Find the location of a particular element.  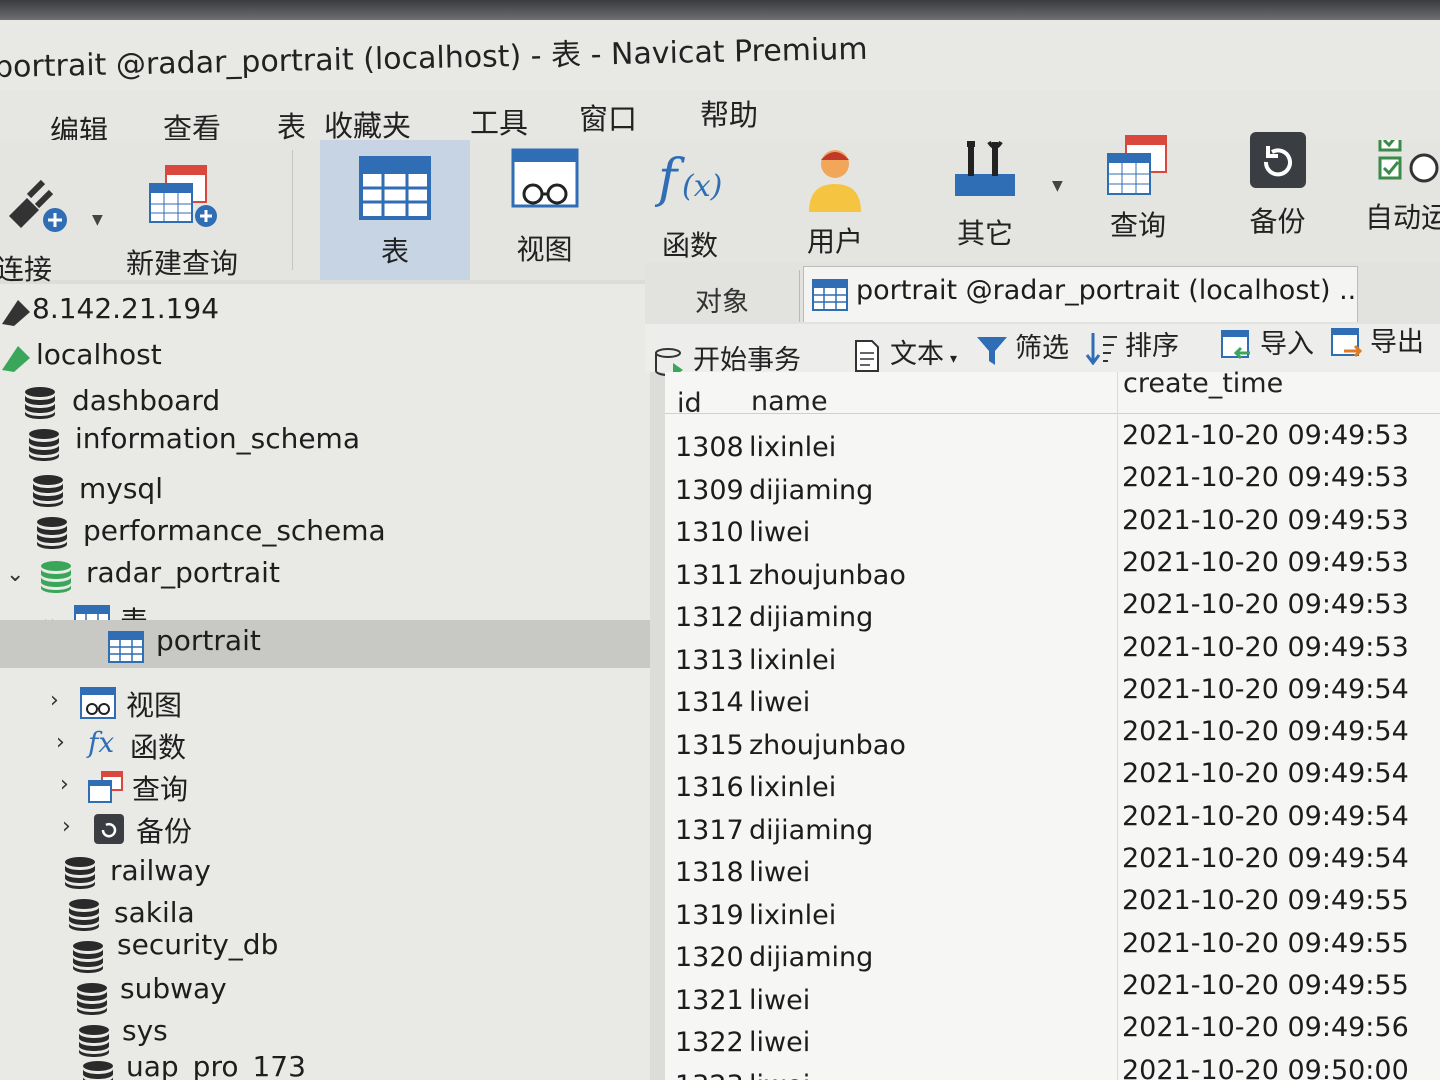

query-button: 查询 is located at coordinates (1138, 207).